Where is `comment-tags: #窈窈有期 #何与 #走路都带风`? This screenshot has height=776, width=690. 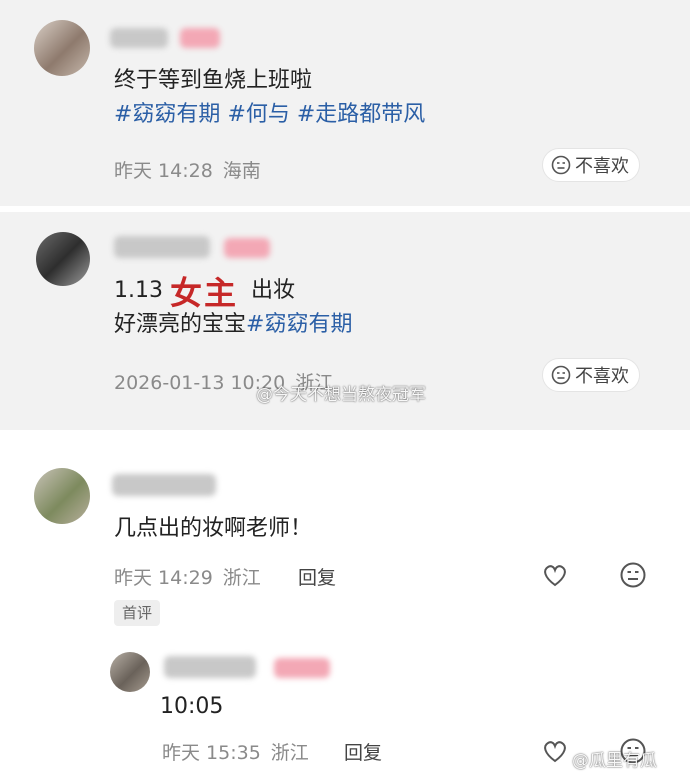
comment-tags: #窈窈有期 #何与 #走路都带风 is located at coordinates (269, 115).